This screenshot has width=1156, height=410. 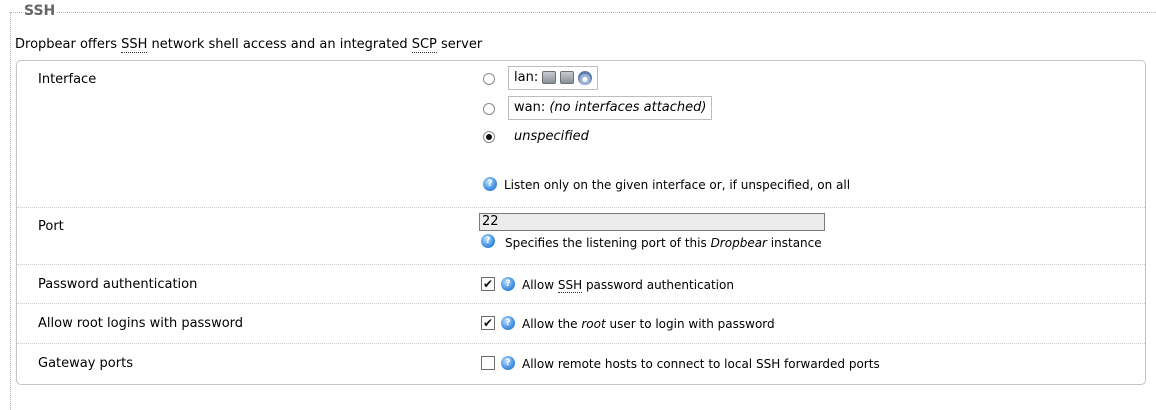 I want to click on root-login-checkbox: ✔, so click(x=488, y=323).